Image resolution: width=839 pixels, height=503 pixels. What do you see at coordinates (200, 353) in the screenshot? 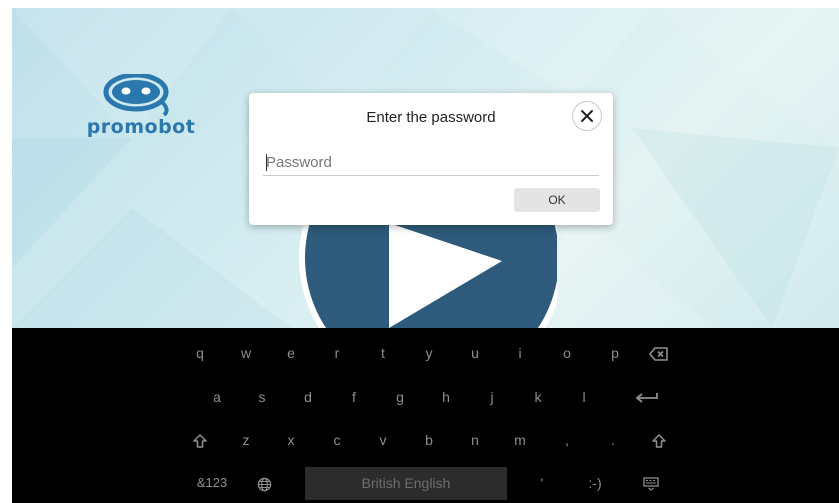
I see `key-q: q` at bounding box center [200, 353].